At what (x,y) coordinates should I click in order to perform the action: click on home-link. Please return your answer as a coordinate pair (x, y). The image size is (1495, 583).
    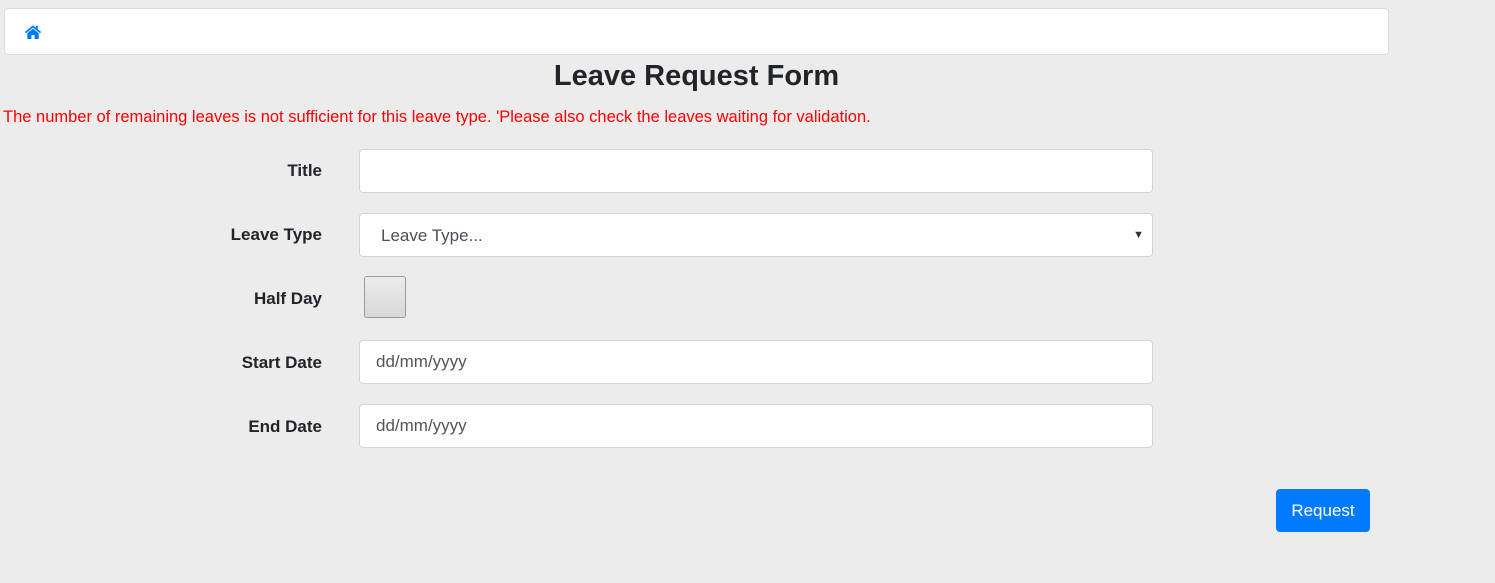
    Looking at the image, I should click on (33, 32).